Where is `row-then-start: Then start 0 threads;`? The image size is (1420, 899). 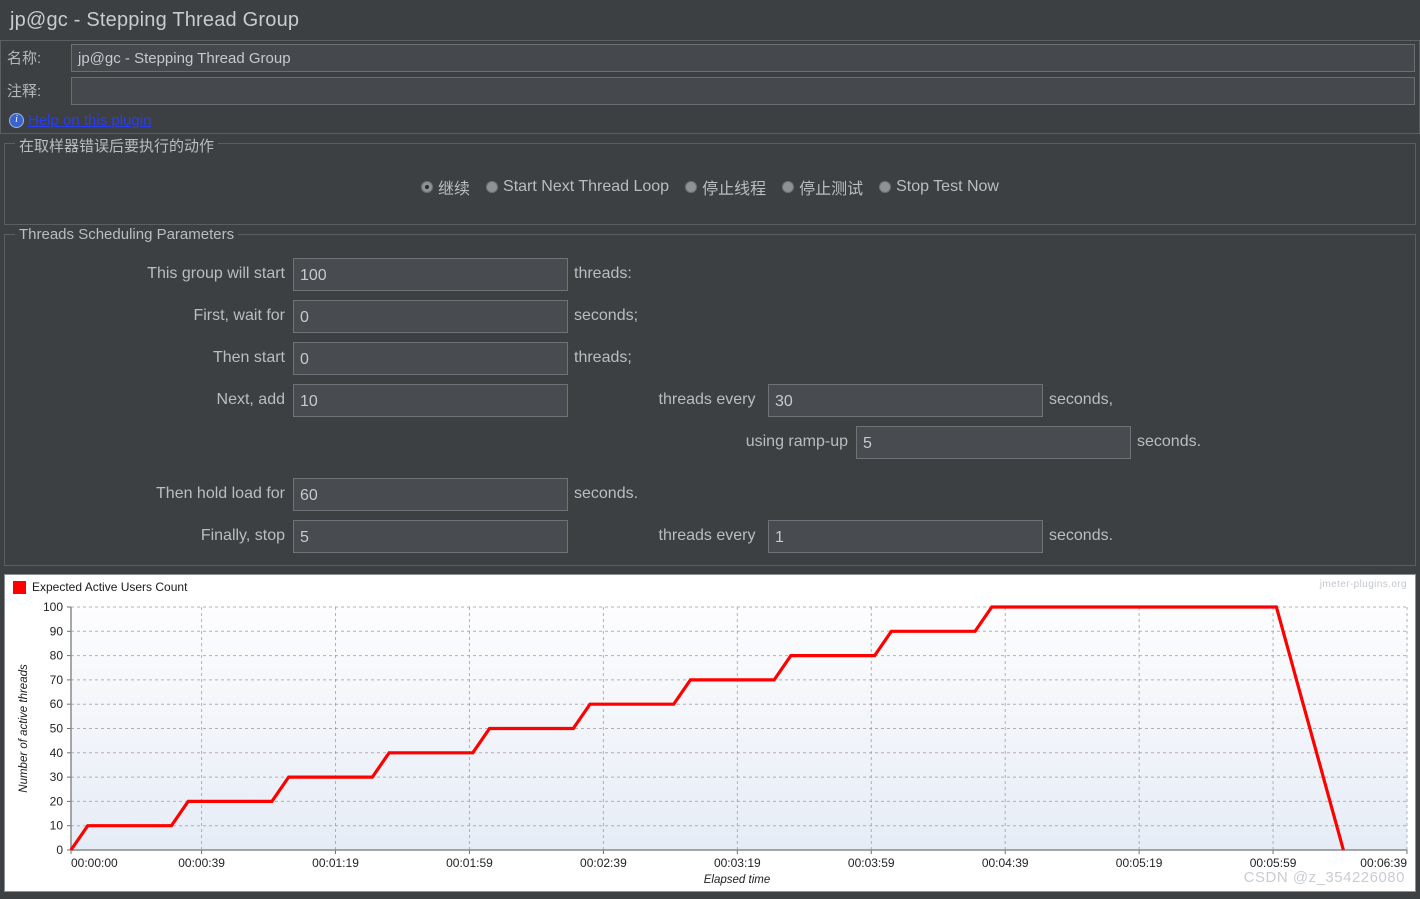
row-then-start: Then start 0 threads; is located at coordinates (710, 358).